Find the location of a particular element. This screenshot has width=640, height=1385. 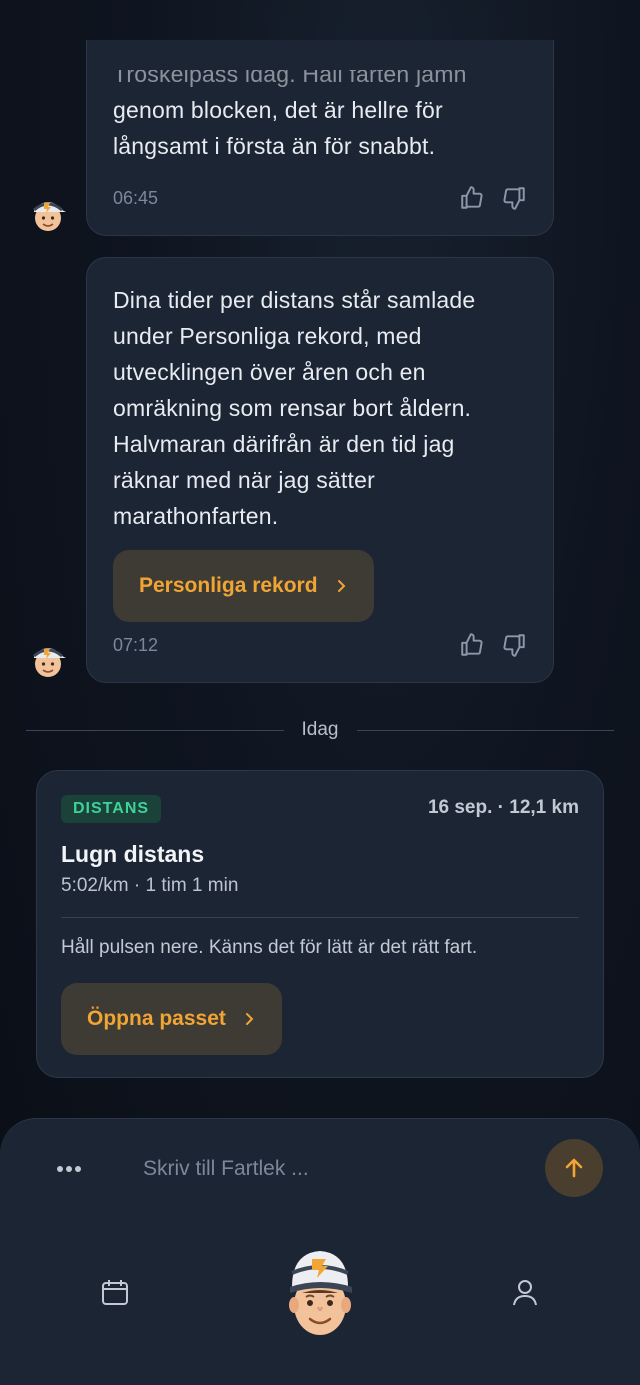

date-divider-label: Idag is located at coordinates (320, 729).